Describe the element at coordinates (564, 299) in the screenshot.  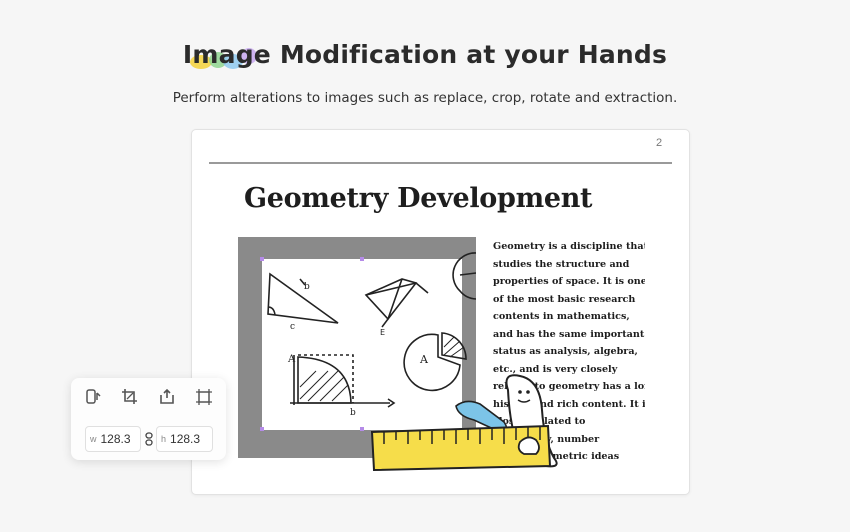
I see `body-line: of the most basic research` at that location.